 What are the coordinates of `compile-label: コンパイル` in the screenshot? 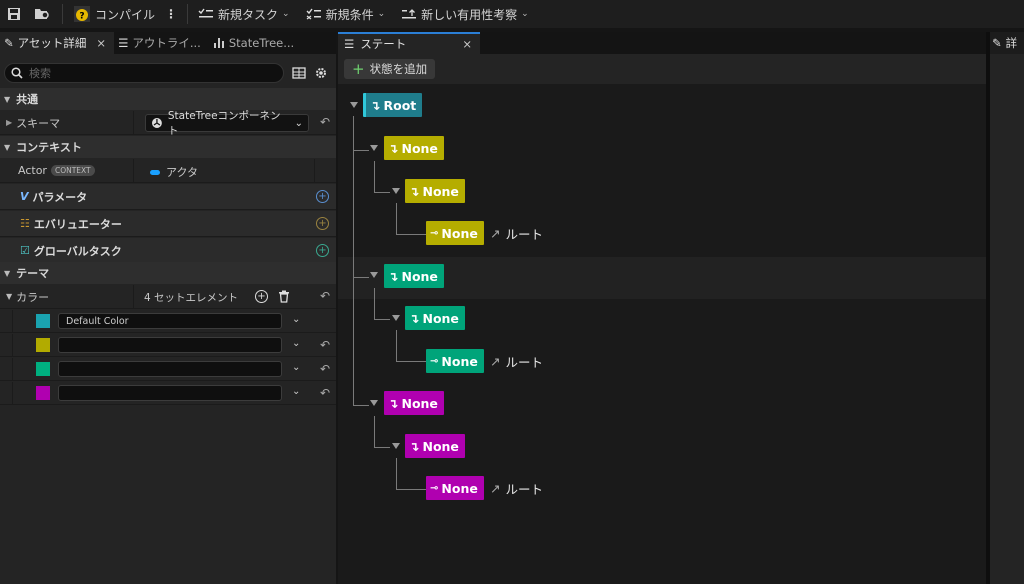 It's located at (125, 14).